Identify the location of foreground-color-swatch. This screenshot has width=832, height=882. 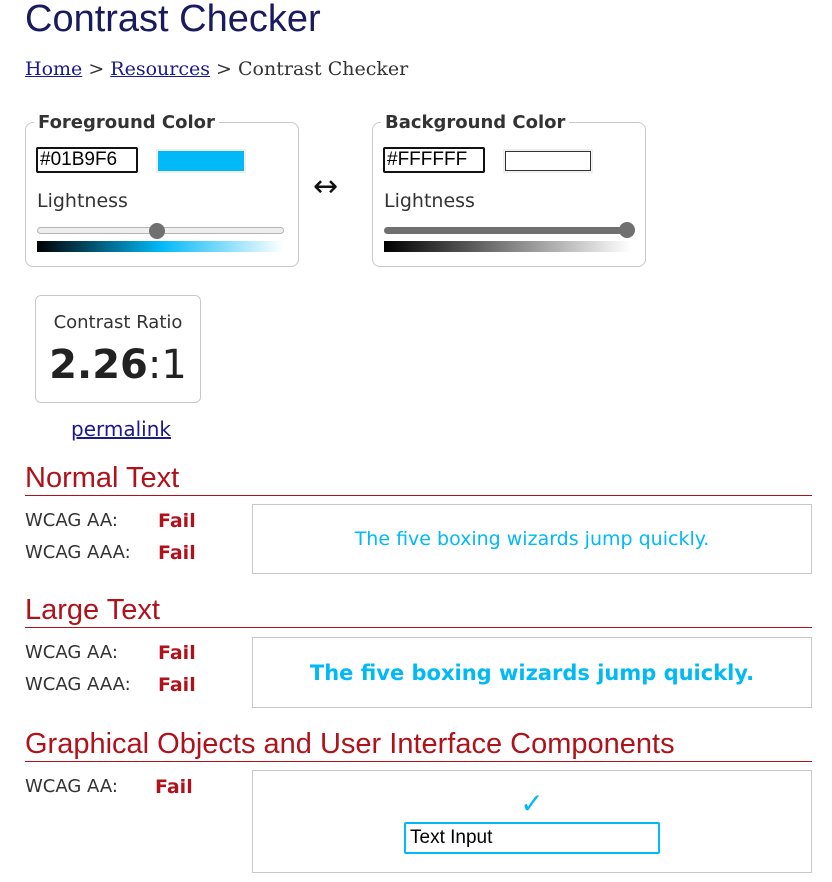
(201, 161).